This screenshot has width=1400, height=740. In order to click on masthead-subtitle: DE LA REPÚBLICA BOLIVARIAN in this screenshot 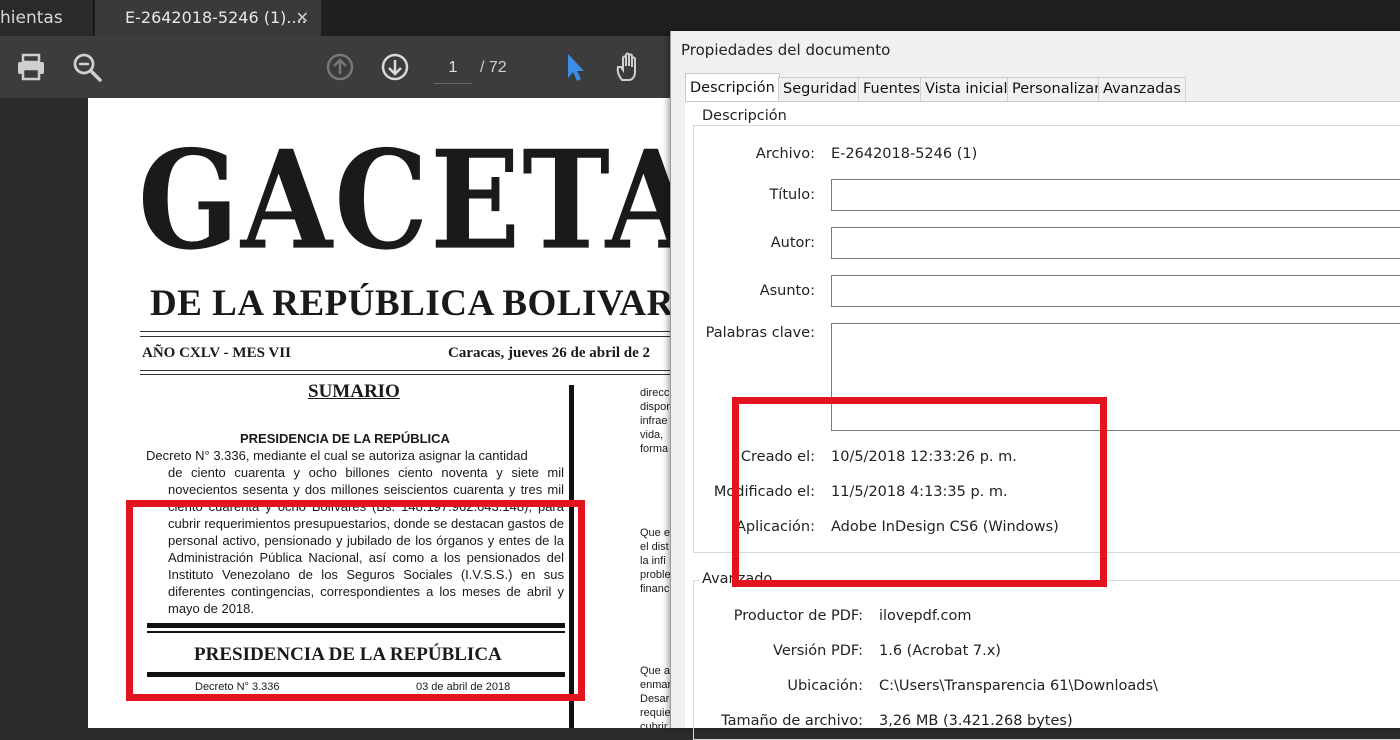, I will do `click(419, 303)`.